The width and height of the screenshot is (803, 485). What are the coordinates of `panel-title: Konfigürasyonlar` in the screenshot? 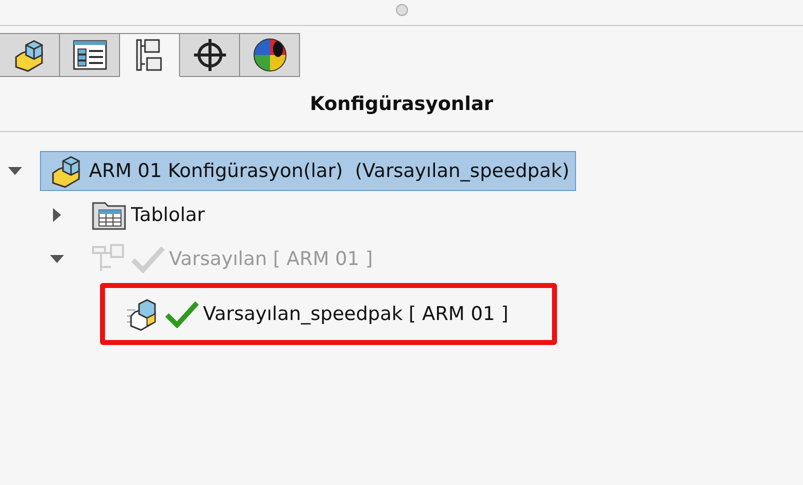 It's located at (402, 104).